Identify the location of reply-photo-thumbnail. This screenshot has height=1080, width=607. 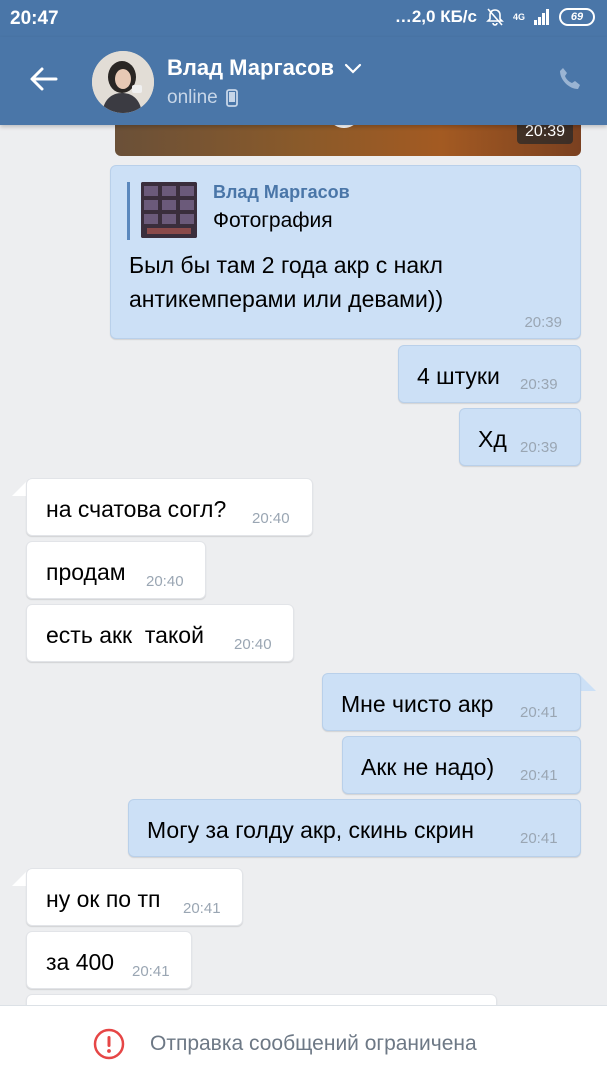
(169, 210).